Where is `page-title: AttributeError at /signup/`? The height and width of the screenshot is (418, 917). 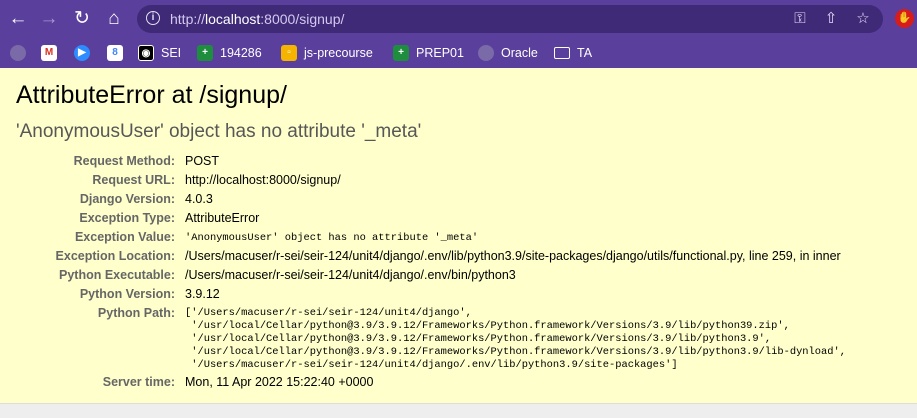 page-title: AttributeError at /signup/ is located at coordinates (151, 95).